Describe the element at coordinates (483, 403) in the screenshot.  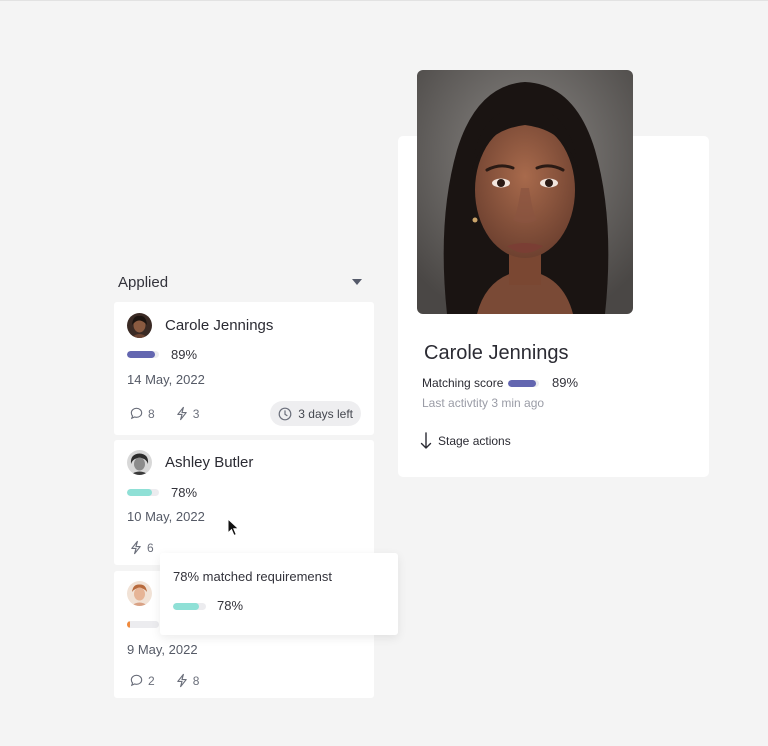
I see `last-activity: Last activtity 3 min ago` at that location.